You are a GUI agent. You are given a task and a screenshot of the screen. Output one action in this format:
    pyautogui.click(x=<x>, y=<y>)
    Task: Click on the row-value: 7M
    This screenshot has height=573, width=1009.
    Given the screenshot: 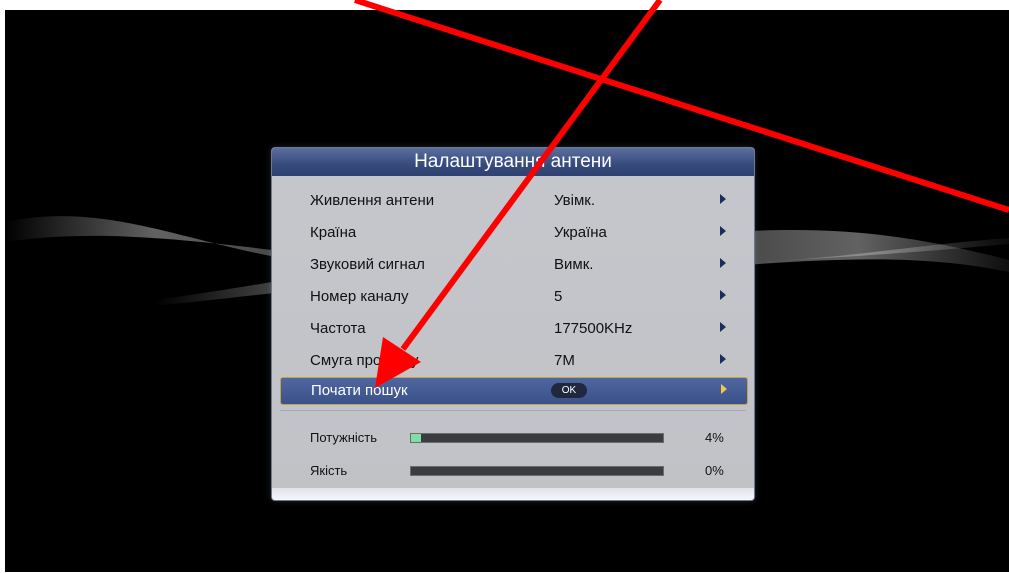 What is the action you would take?
    pyautogui.click(x=564, y=360)
    